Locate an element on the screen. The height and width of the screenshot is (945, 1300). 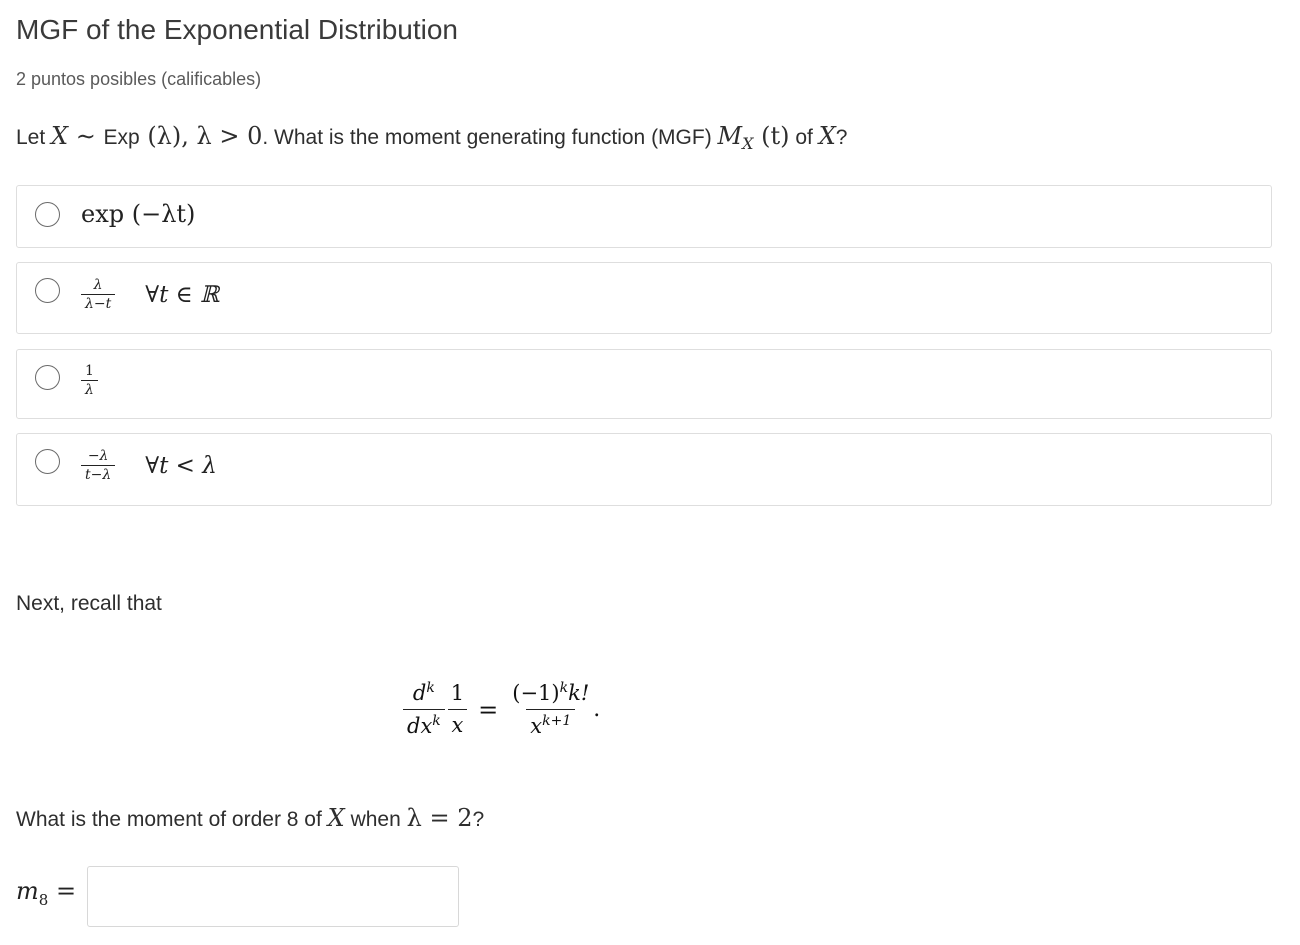
choice-expression: exp (−λt) is located at coordinates (138, 214).